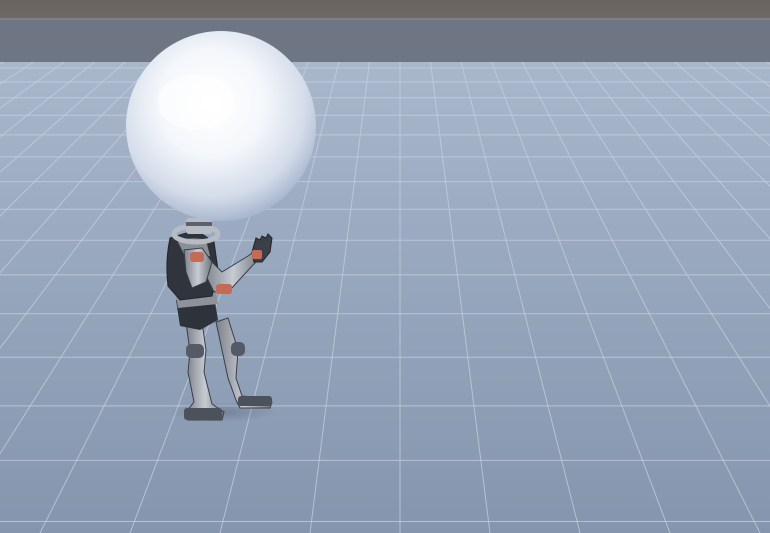 Image resolution: width=770 pixels, height=533 pixels. Describe the element at coordinates (385, 10) in the screenshot. I see `sky-band` at that location.